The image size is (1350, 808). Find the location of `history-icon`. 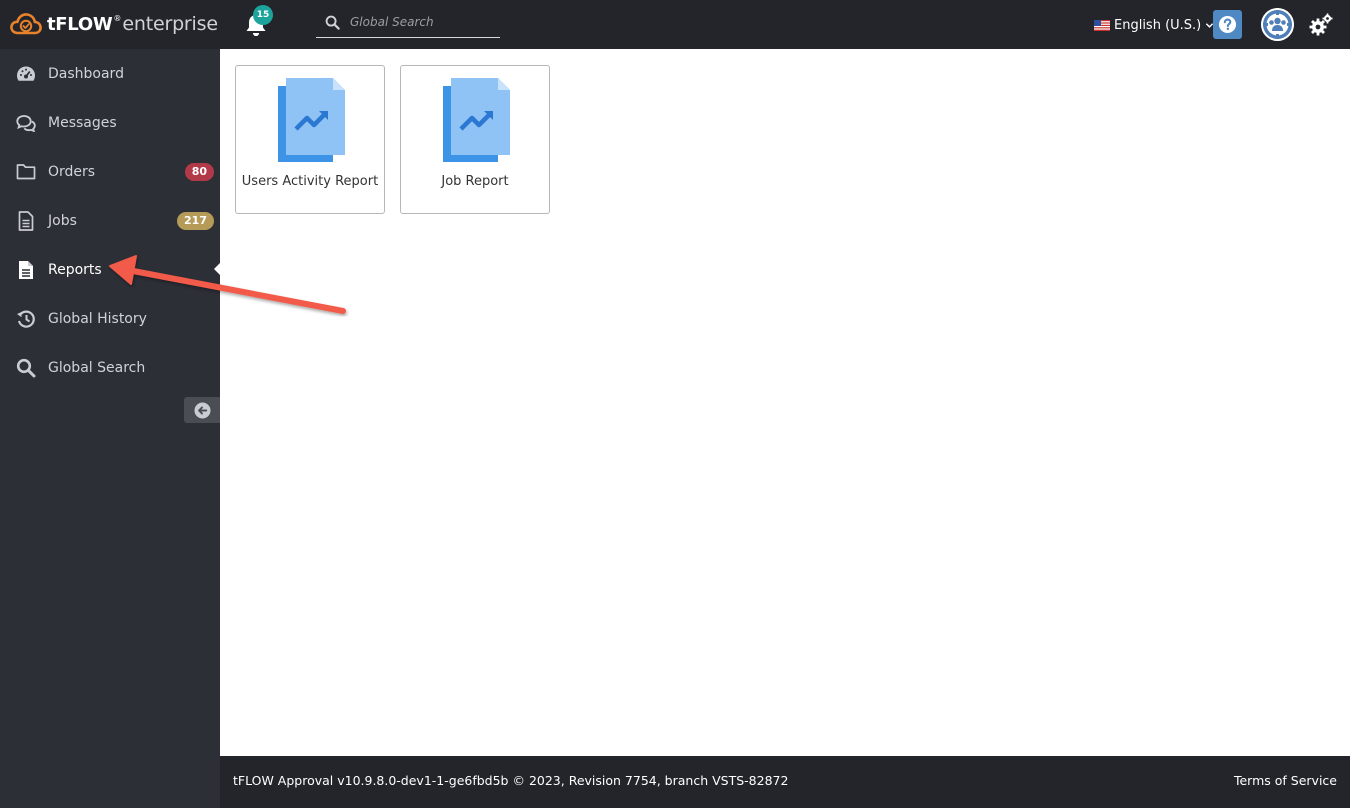

history-icon is located at coordinates (26, 319).